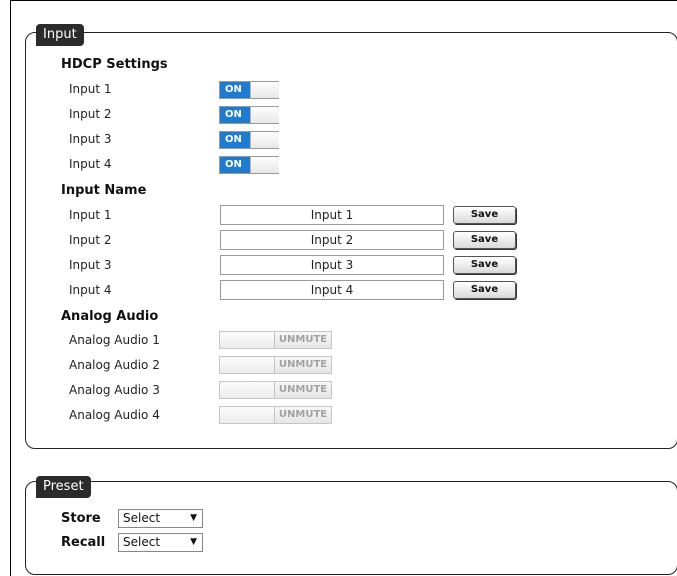 The width and height of the screenshot is (677, 576). What do you see at coordinates (332, 240) in the screenshot?
I see `input-name-2-field` at bounding box center [332, 240].